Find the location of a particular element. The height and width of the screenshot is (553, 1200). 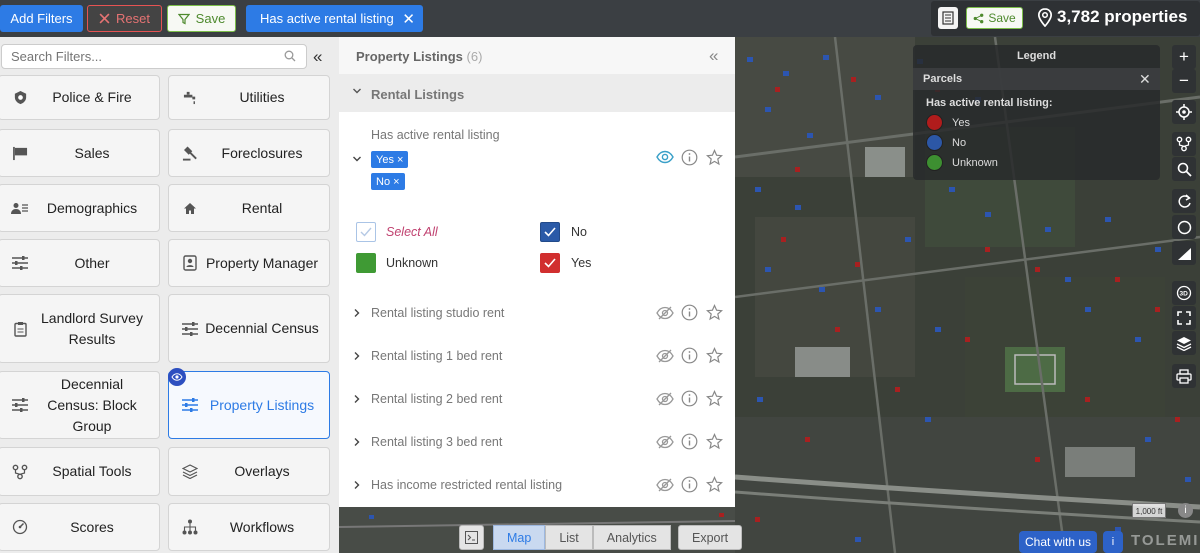

spatial-tool-button is located at coordinates (1184, 144).